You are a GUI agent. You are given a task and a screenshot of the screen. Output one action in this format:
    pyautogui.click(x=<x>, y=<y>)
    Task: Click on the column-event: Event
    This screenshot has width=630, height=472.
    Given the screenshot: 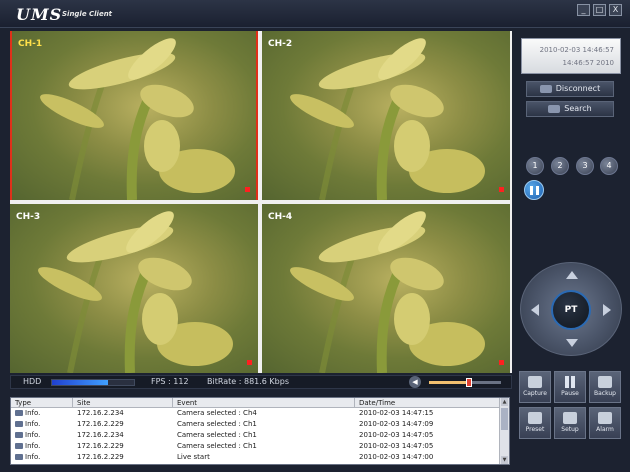 What is the action you would take?
    pyautogui.click(x=264, y=402)
    